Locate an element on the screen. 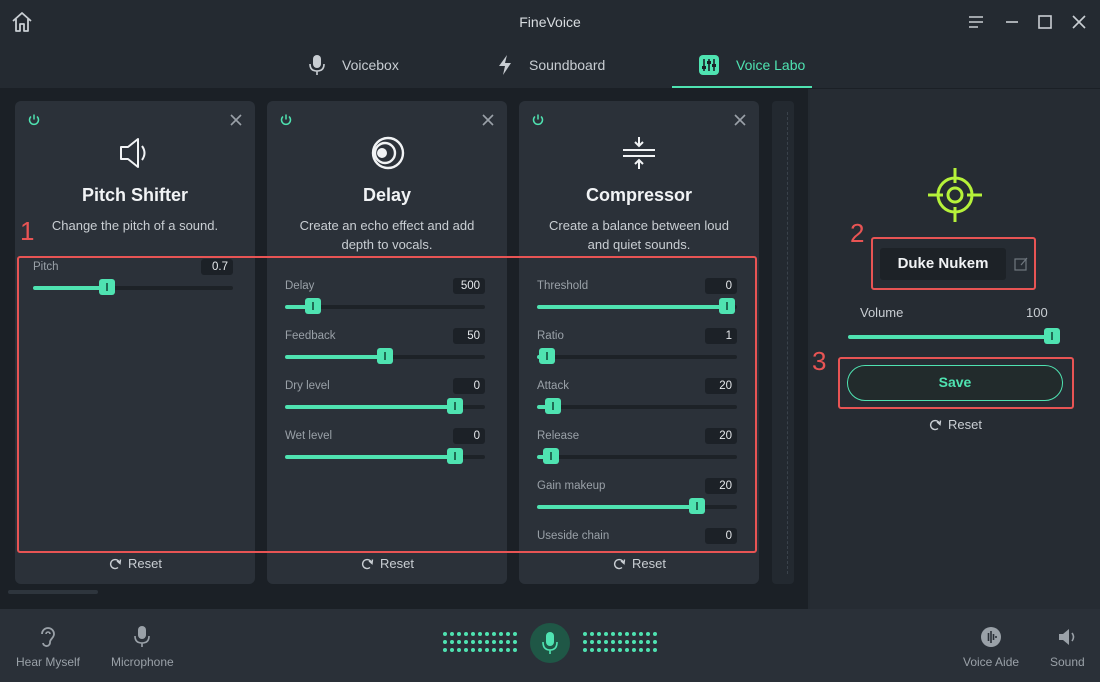  voice-aide-button: Voice Aide is located at coordinates (991, 647).